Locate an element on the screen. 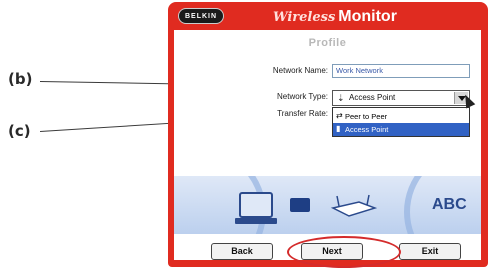 The height and width of the screenshot is (273, 498). network-type-label: Network Type: is located at coordinates (302, 96).